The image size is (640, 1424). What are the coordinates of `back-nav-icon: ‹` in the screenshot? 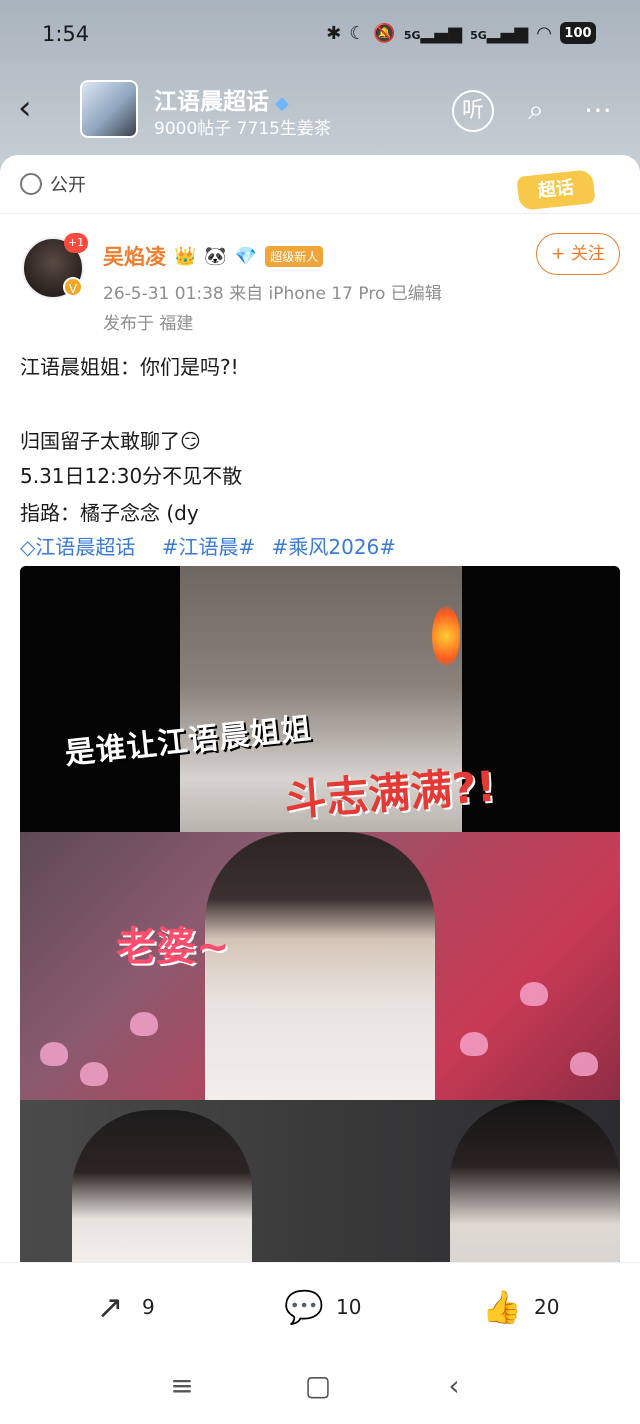 It's located at (454, 1386).